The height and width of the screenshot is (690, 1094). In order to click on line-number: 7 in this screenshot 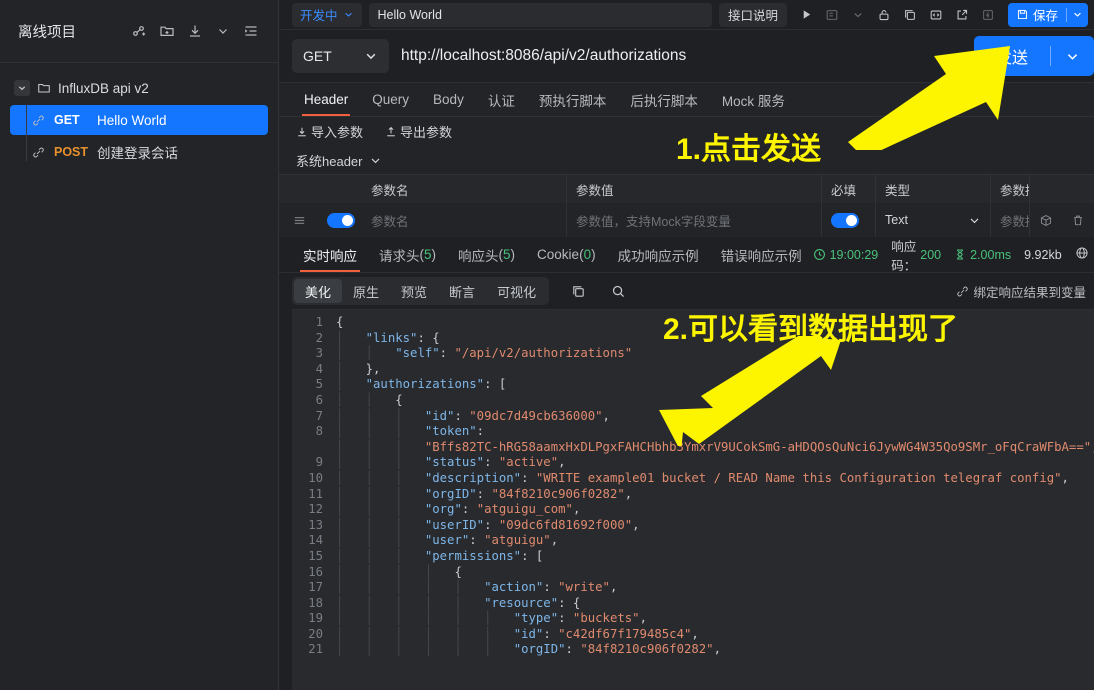, I will do `click(319, 415)`.